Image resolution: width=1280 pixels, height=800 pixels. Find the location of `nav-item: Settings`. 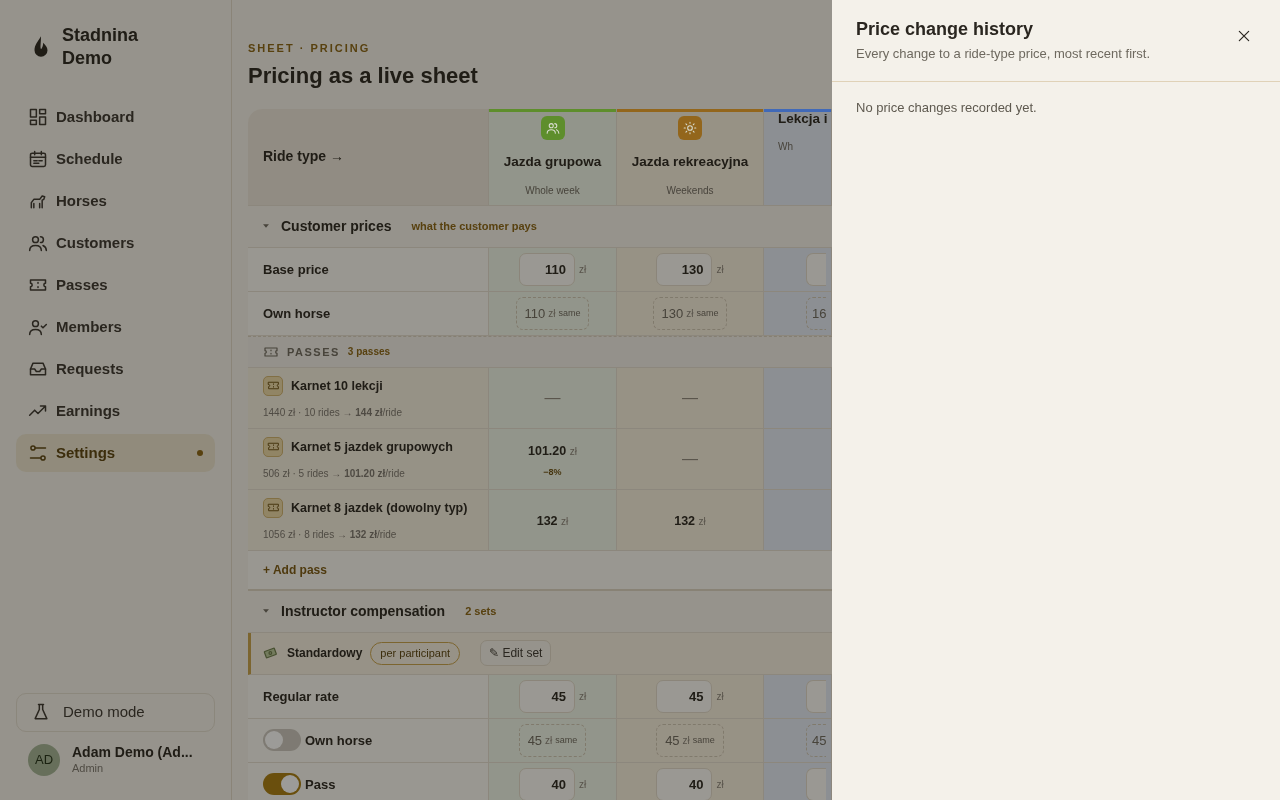

nav-item: Settings is located at coordinates (115, 453).